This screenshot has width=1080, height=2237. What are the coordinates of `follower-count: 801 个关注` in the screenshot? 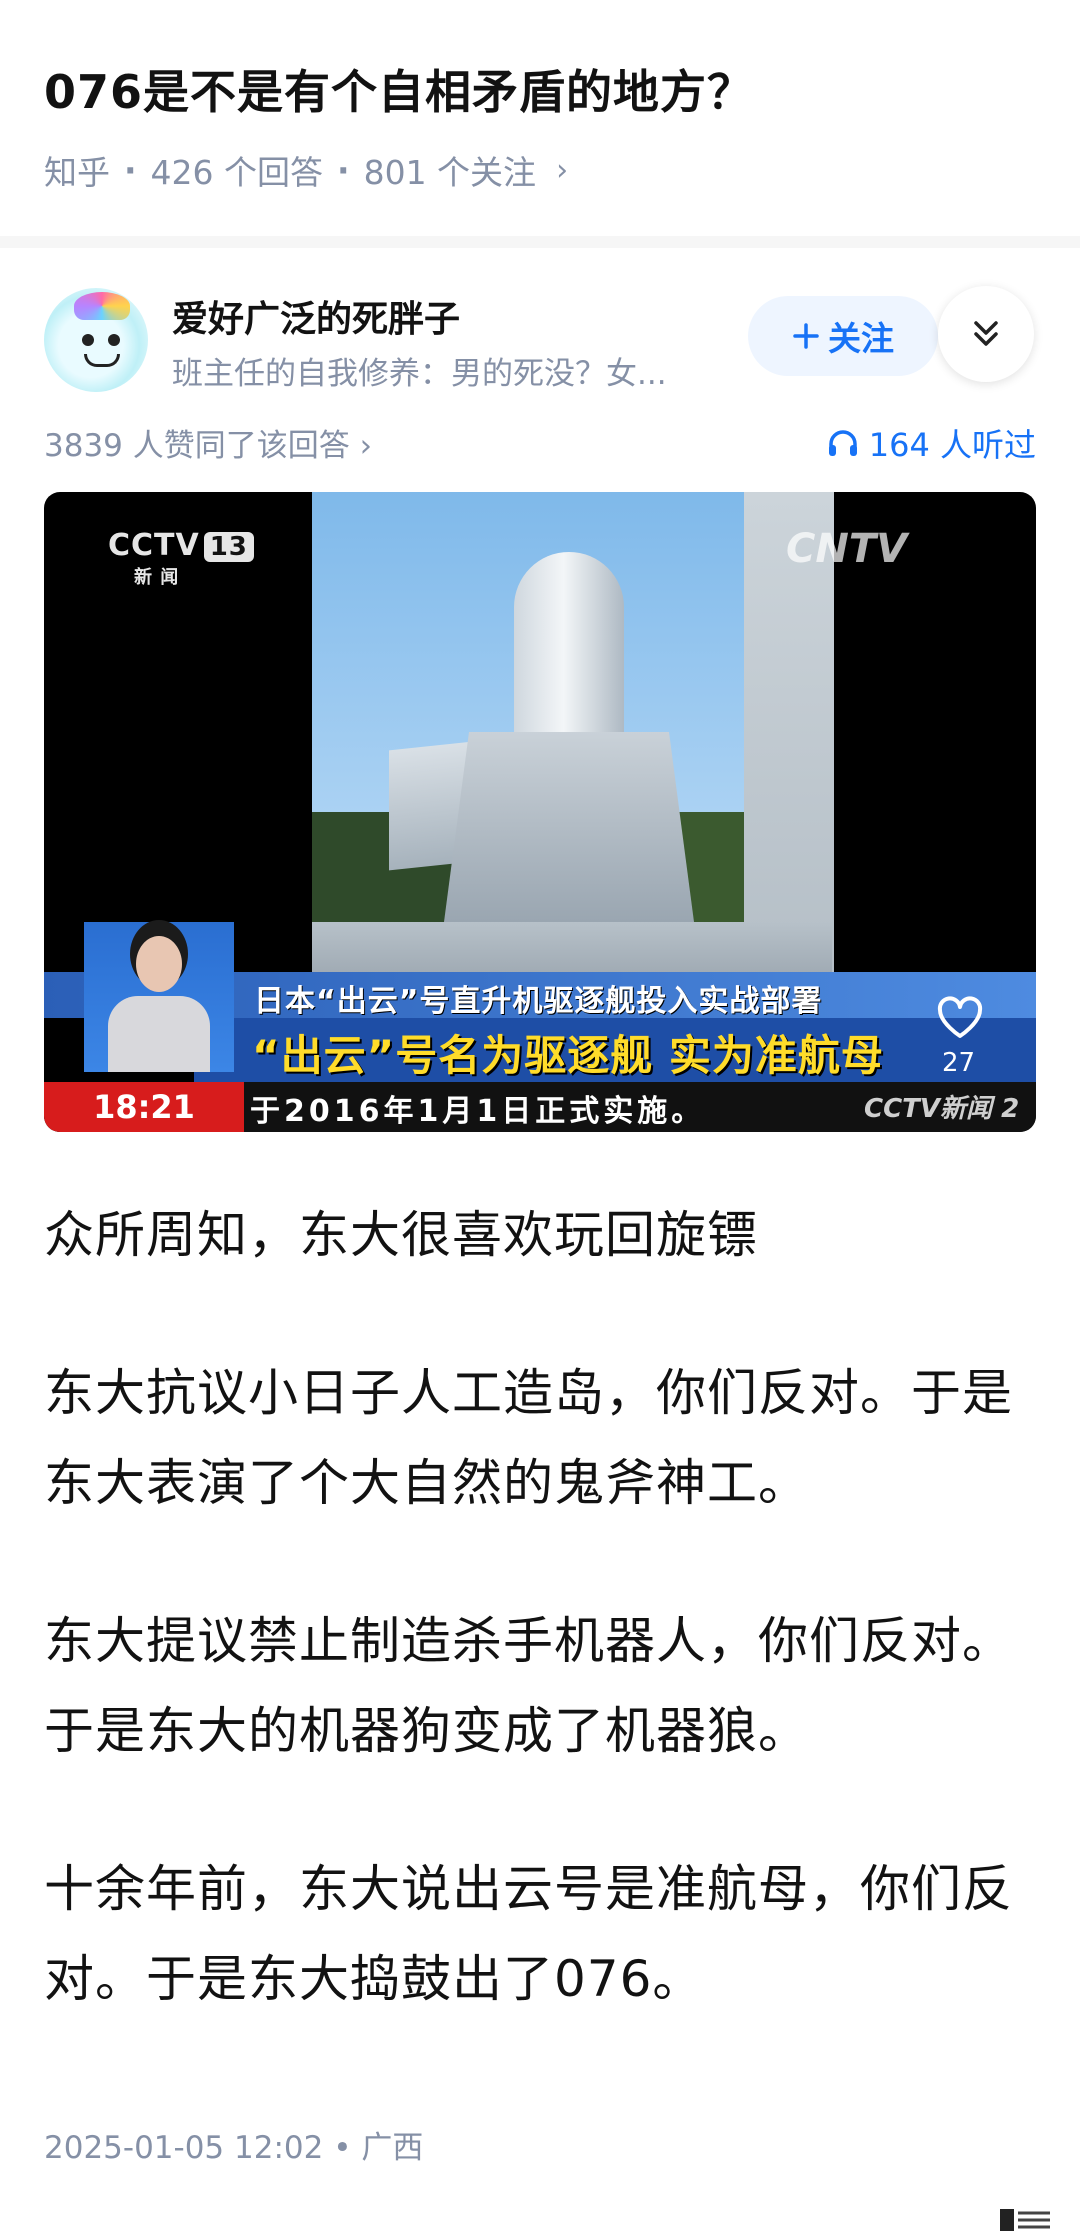 It's located at (450, 172).